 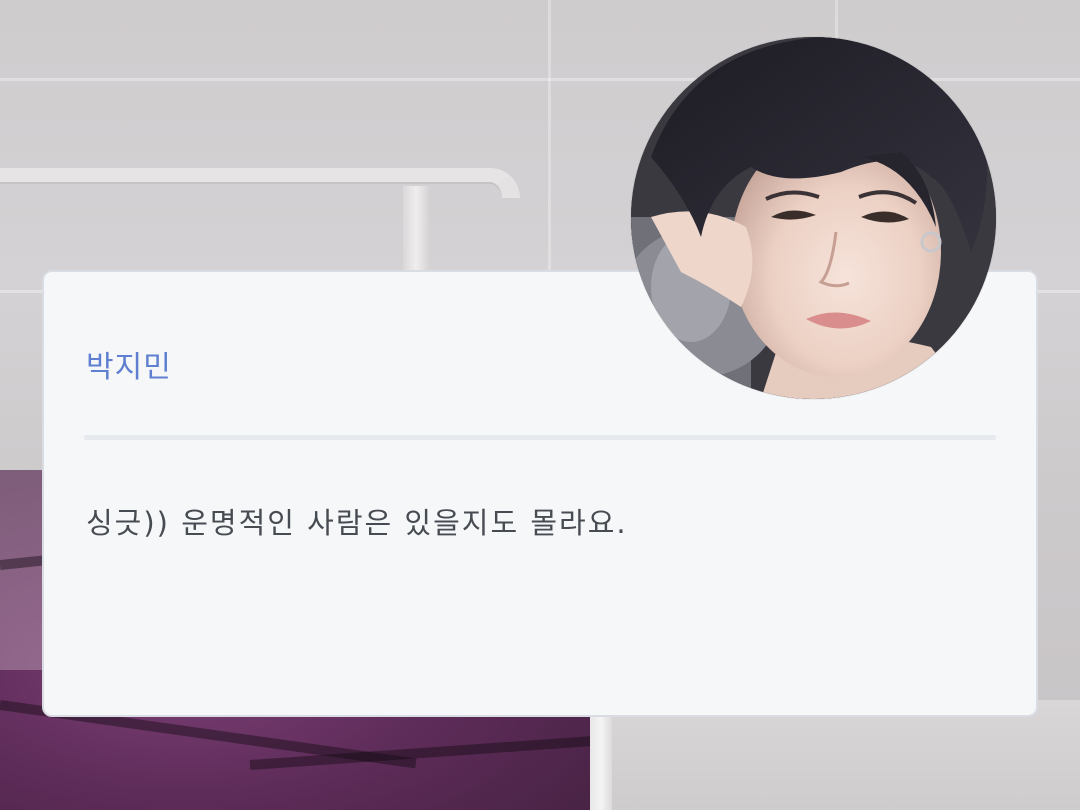 I want to click on bed-rail, so click(x=260, y=183).